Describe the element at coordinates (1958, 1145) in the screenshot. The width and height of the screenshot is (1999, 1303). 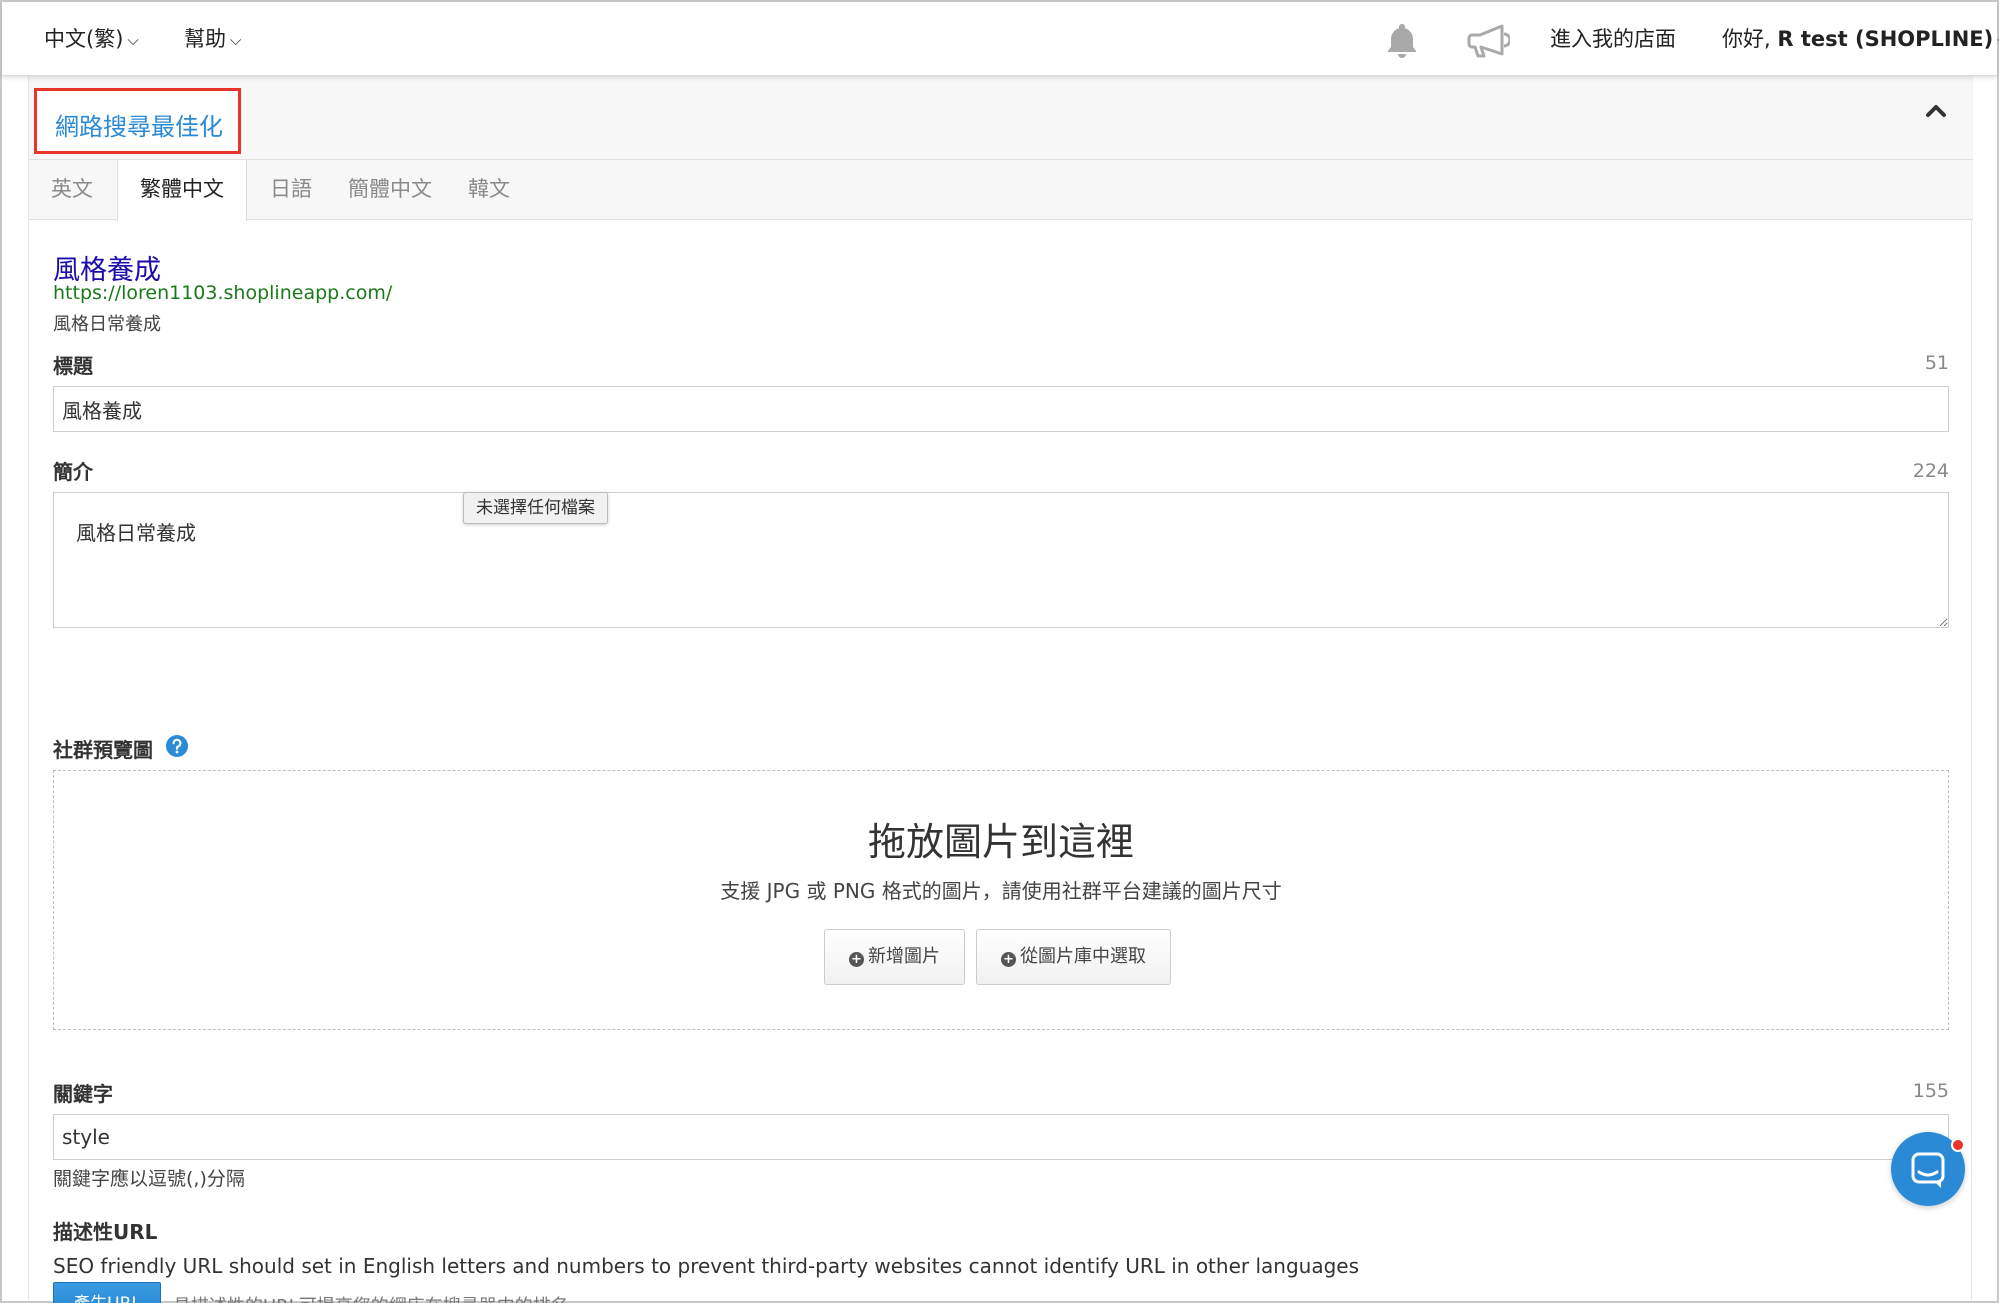
I see `notification-dot` at that location.